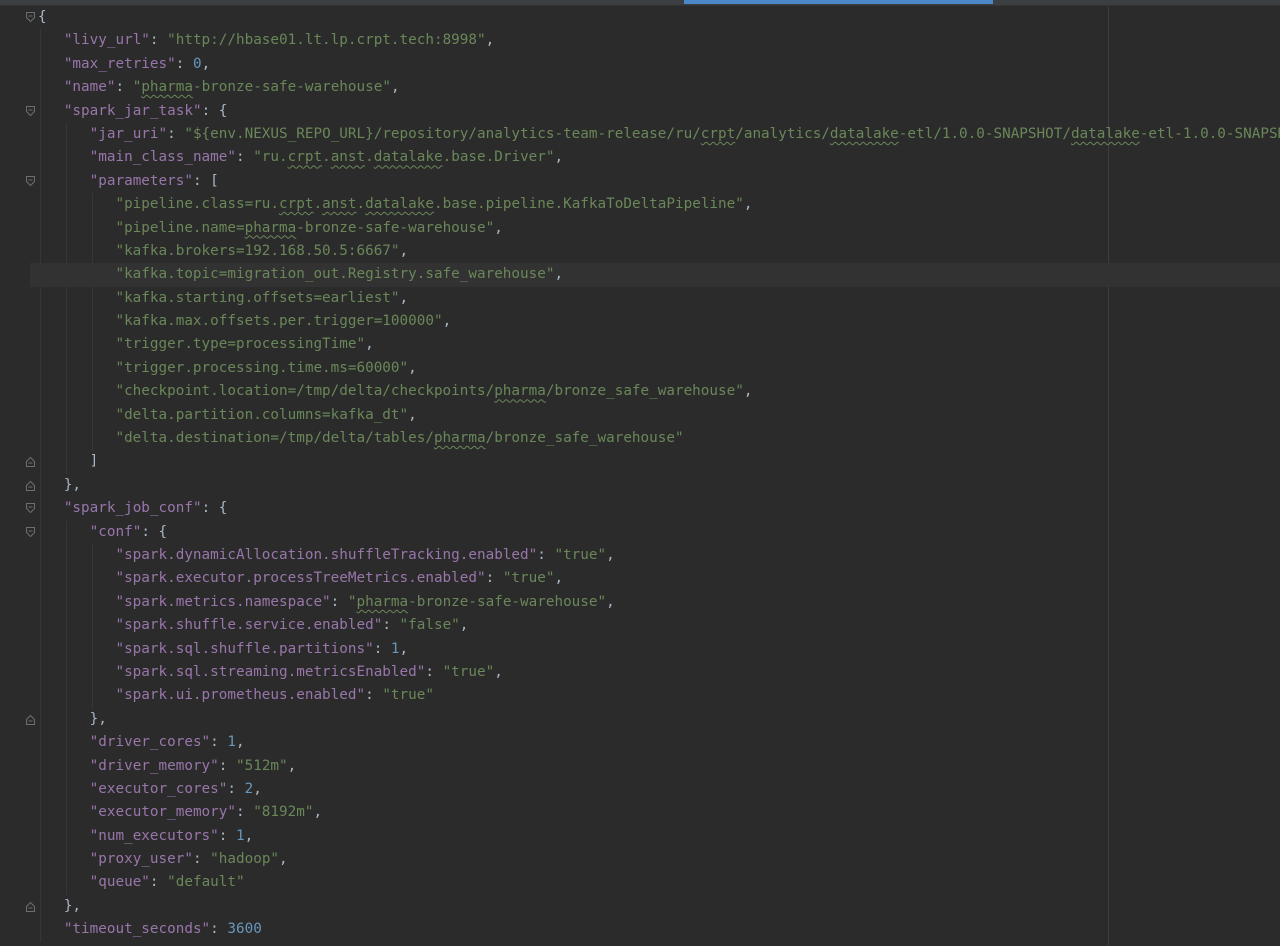 This screenshot has width=1280, height=946. Describe the element at coordinates (659, 695) in the screenshot. I see `code-line: "spark.ui.prometheus.enabled": "true"` at that location.